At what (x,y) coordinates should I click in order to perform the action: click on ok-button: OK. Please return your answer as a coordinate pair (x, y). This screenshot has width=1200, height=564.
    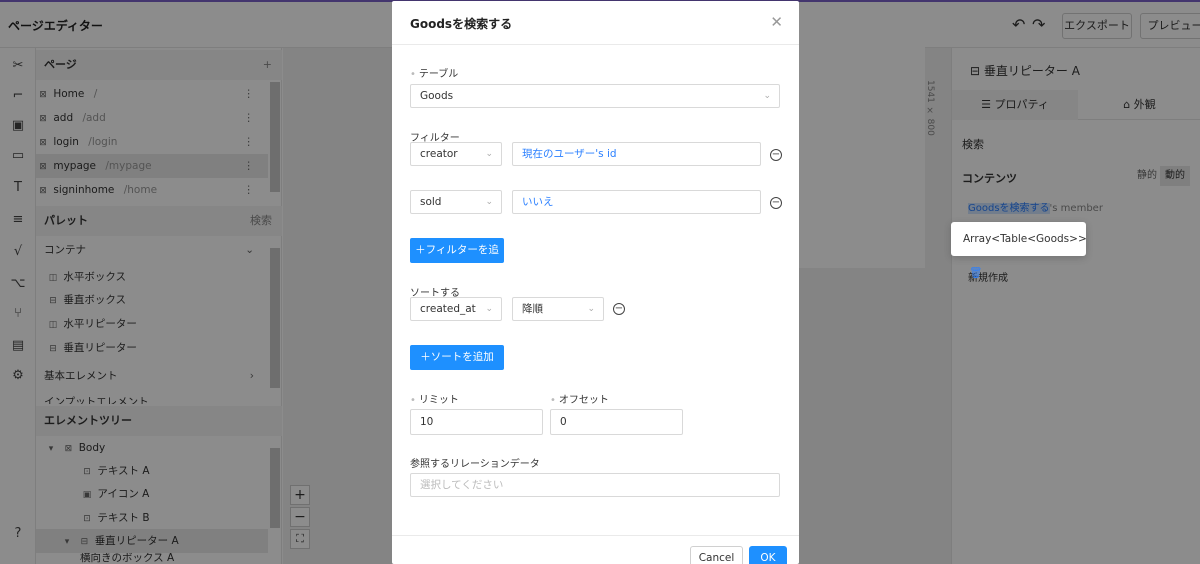
    Looking at the image, I should click on (768, 555).